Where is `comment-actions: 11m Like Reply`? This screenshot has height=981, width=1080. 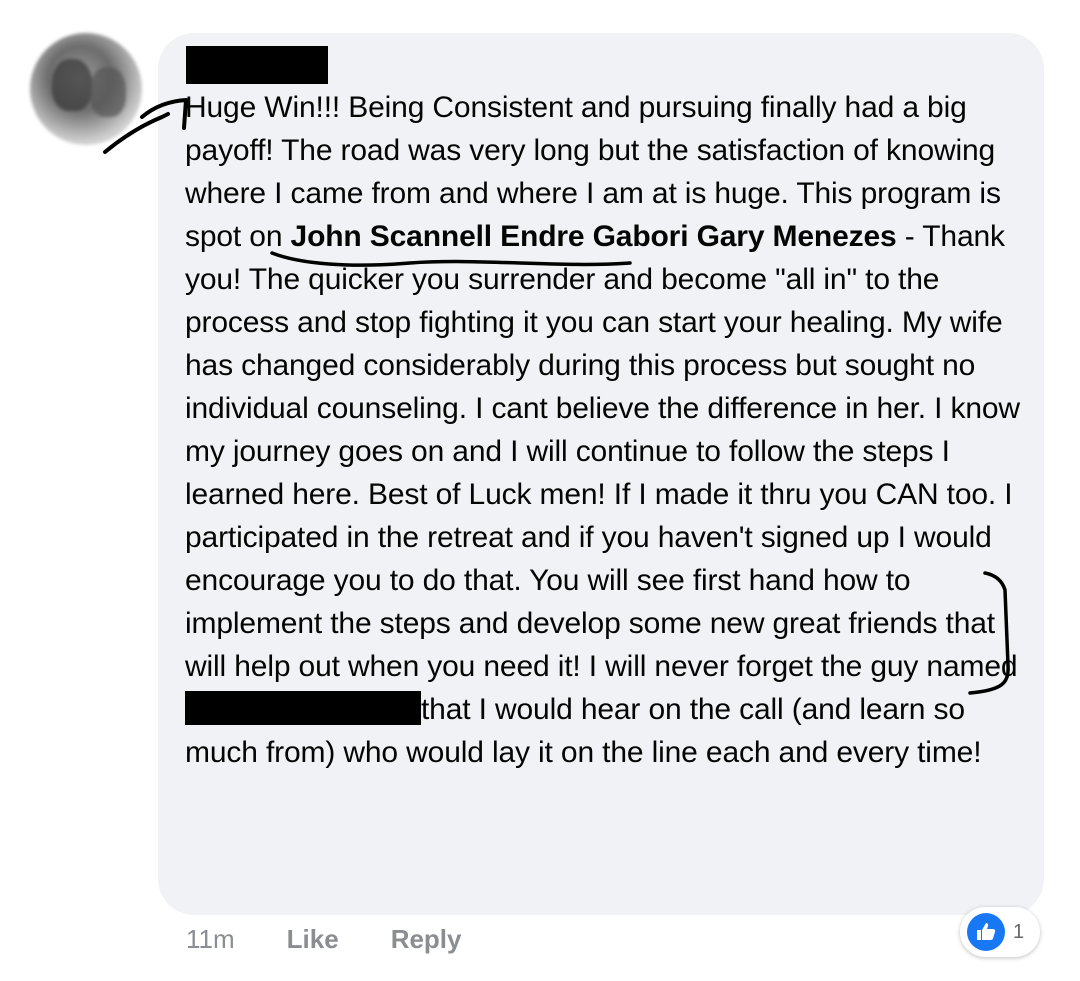 comment-actions: 11m Like Reply is located at coordinates (324, 939).